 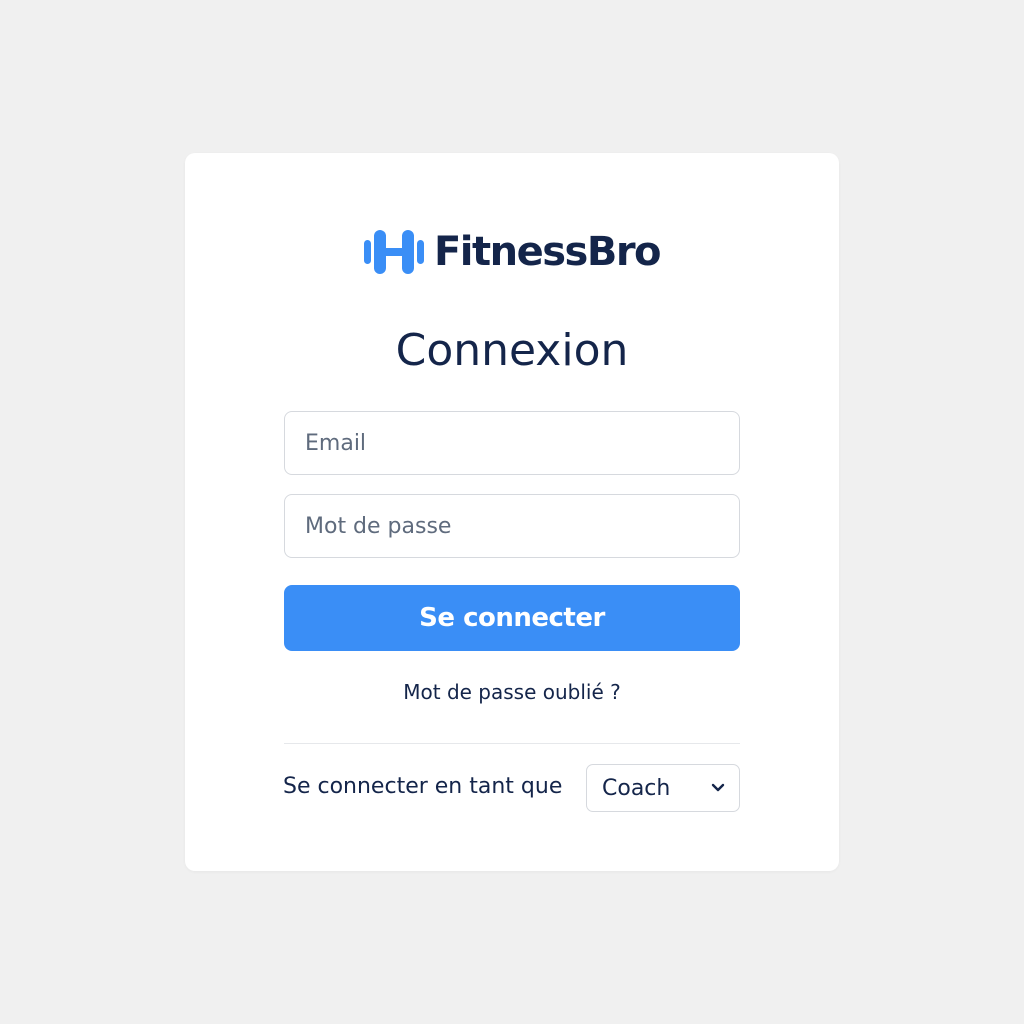 What do you see at coordinates (512, 618) in the screenshot?
I see `login-button: Se connecter` at bounding box center [512, 618].